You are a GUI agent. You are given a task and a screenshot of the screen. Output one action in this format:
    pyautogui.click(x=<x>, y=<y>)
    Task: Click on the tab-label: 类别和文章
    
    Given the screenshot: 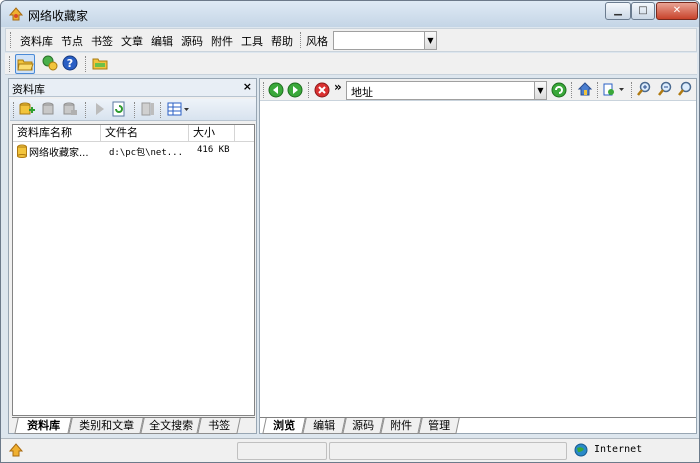 What is the action you would take?
    pyautogui.click(x=106, y=425)
    